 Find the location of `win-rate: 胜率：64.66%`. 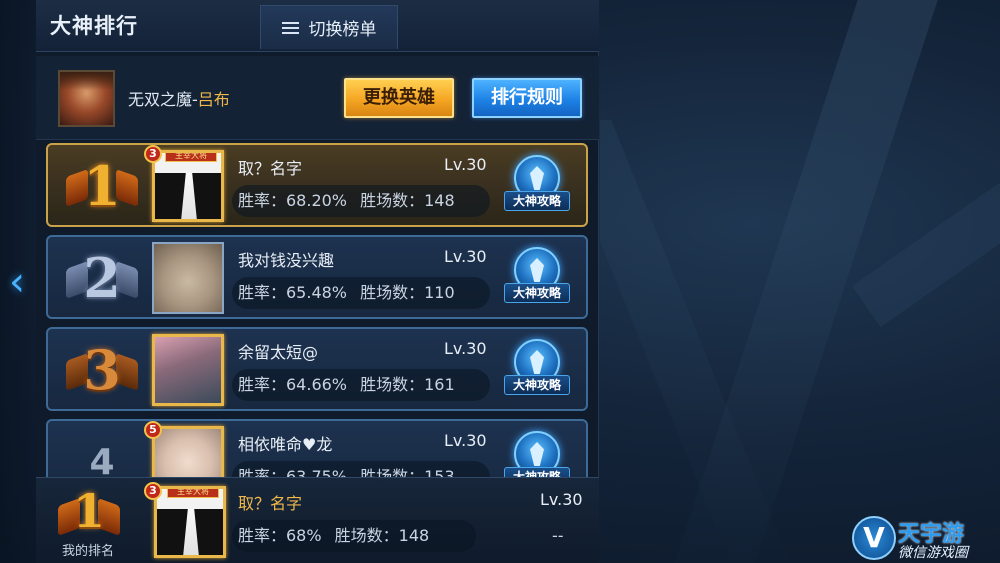

win-rate: 胜率：64.66% is located at coordinates (293, 384).